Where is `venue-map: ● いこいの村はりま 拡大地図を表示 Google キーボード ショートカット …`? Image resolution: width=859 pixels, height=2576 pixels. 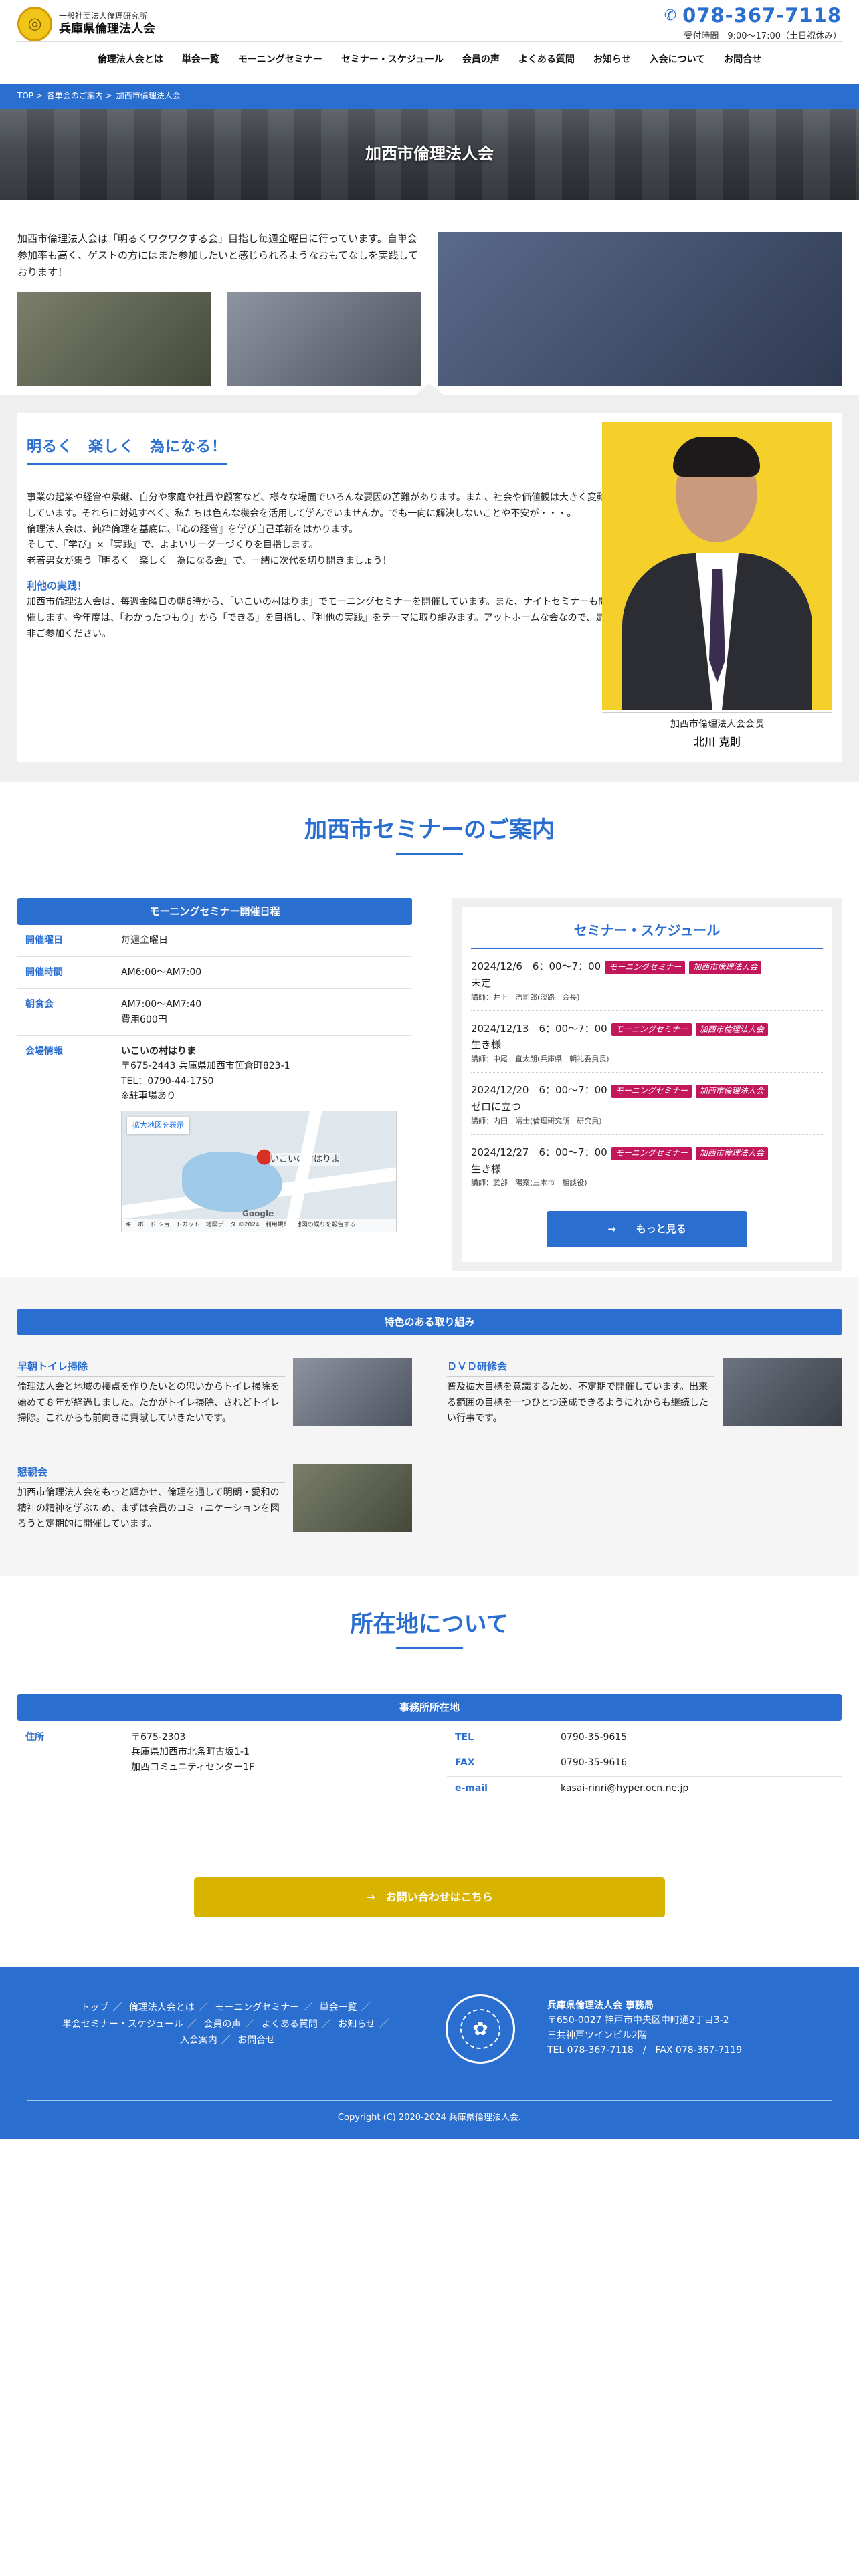 venue-map: ● いこいの村はりま 拡大地図を表示 Google キーボード ショートカット … is located at coordinates (259, 1171).